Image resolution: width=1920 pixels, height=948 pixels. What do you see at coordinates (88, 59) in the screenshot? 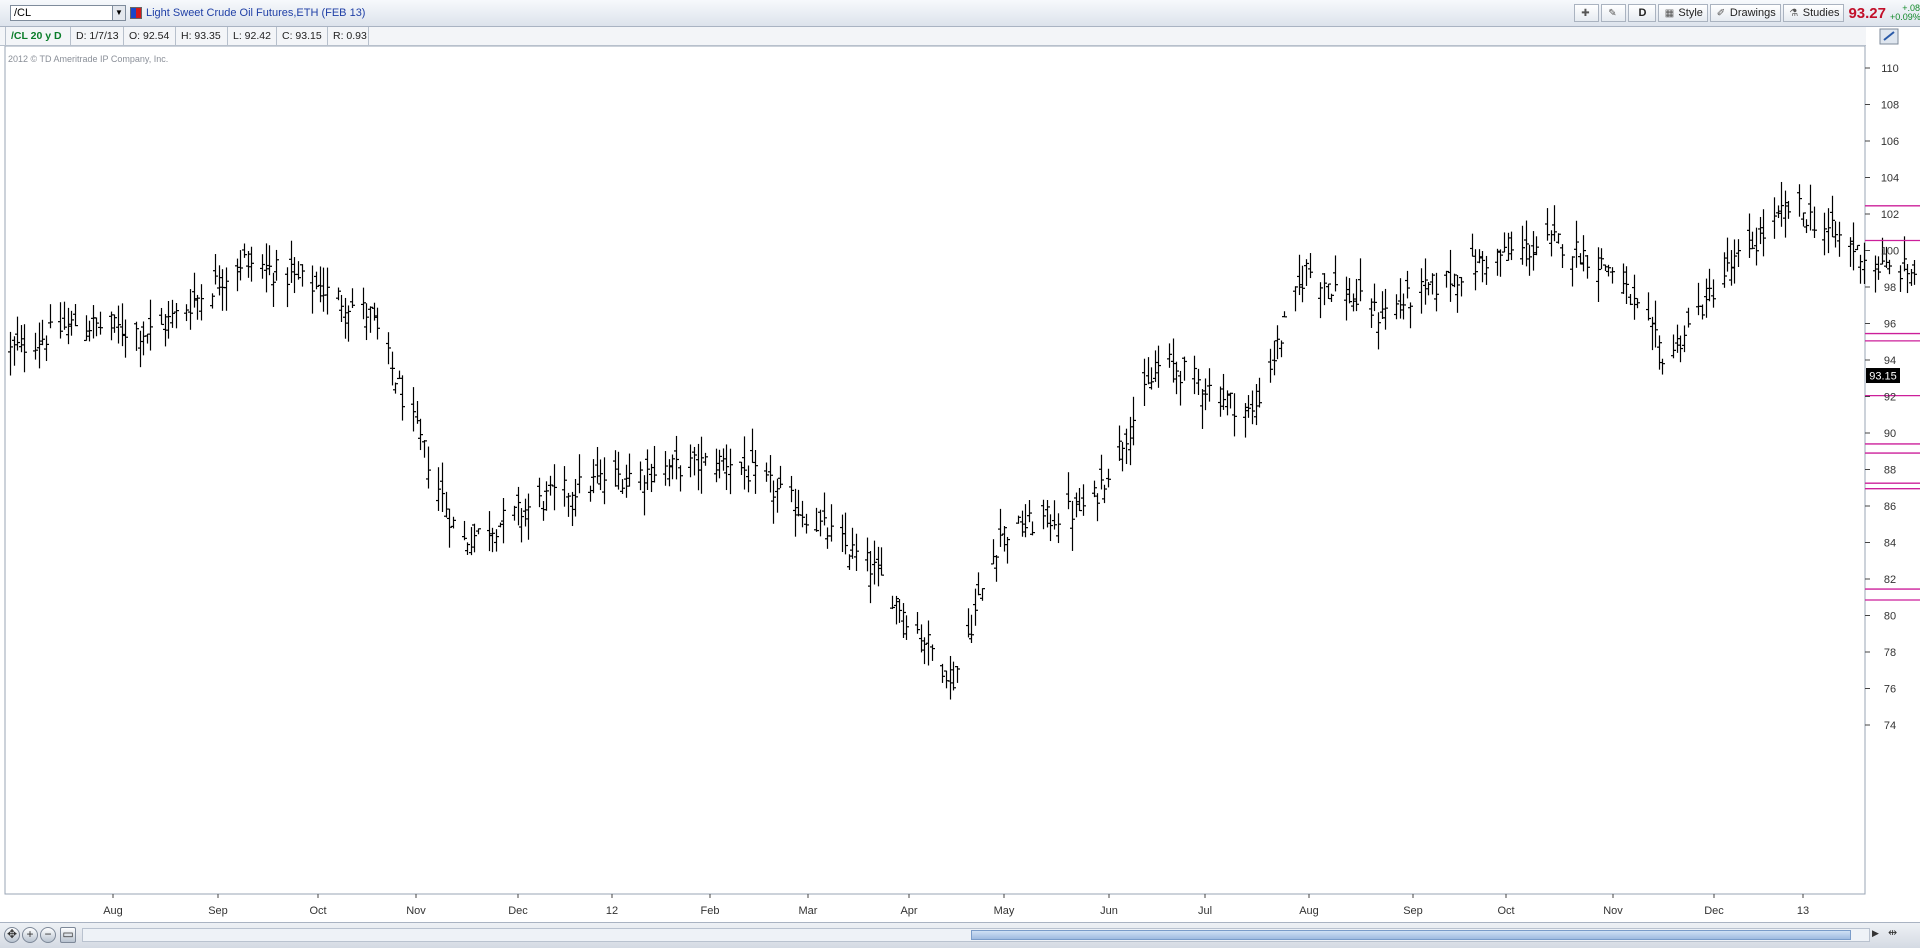
I see `copyright-notice: 2012 © TD Ameritrade IP Company, Inc.` at bounding box center [88, 59].